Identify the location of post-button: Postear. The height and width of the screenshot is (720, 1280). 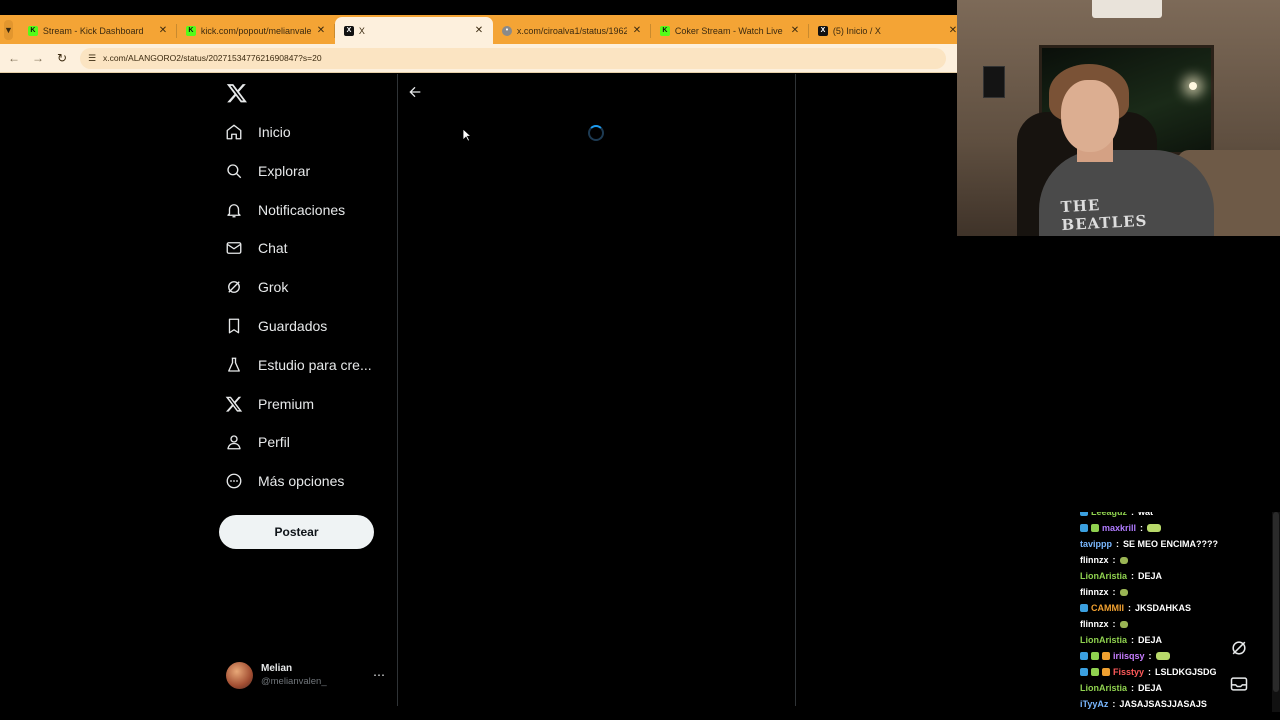
(296, 532).